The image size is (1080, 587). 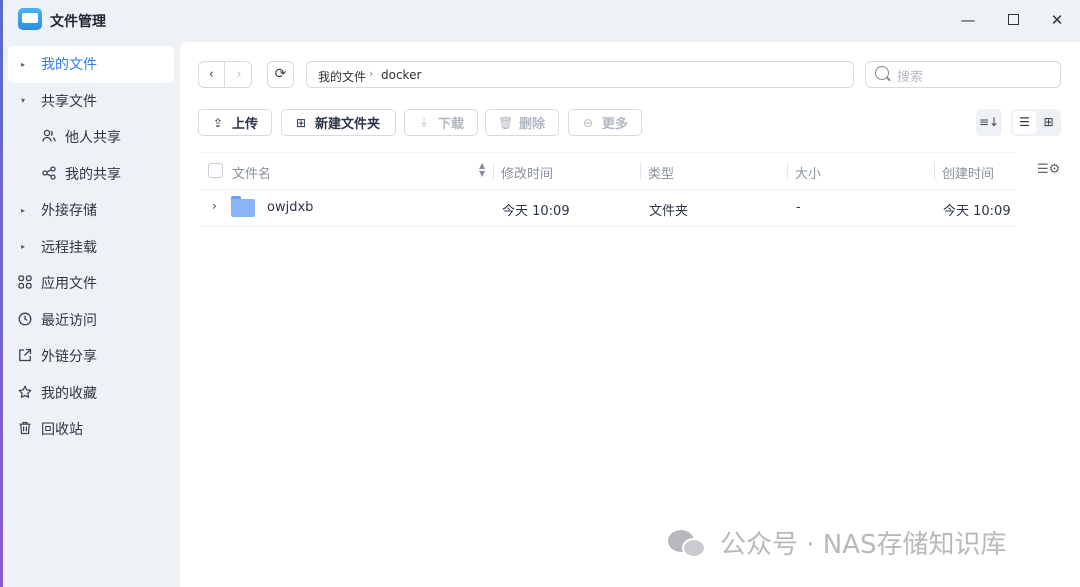 I want to click on file-type: 文件夹, so click(x=669, y=211).